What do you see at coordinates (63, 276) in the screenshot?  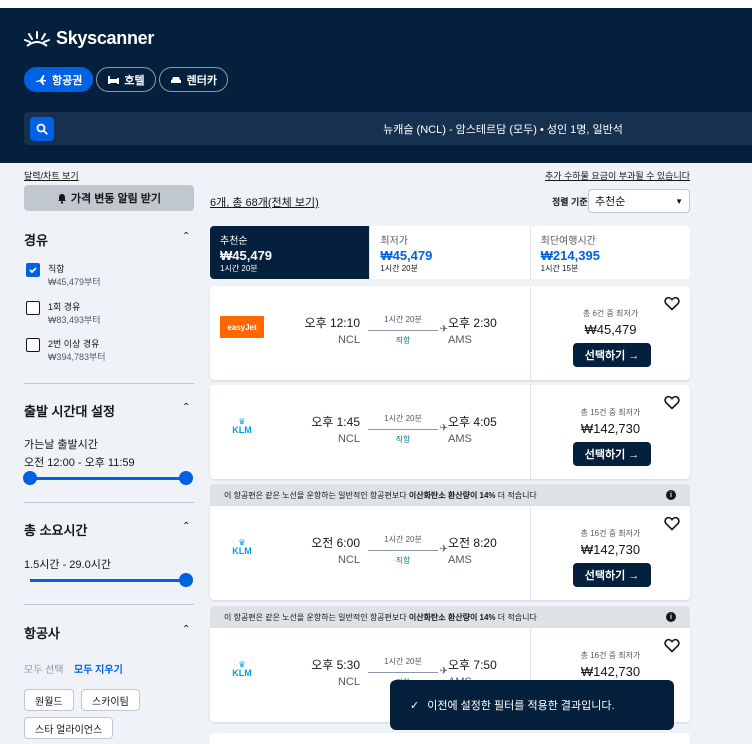 I see `stop-option-direct: 직항 ₩45,479부터` at bounding box center [63, 276].